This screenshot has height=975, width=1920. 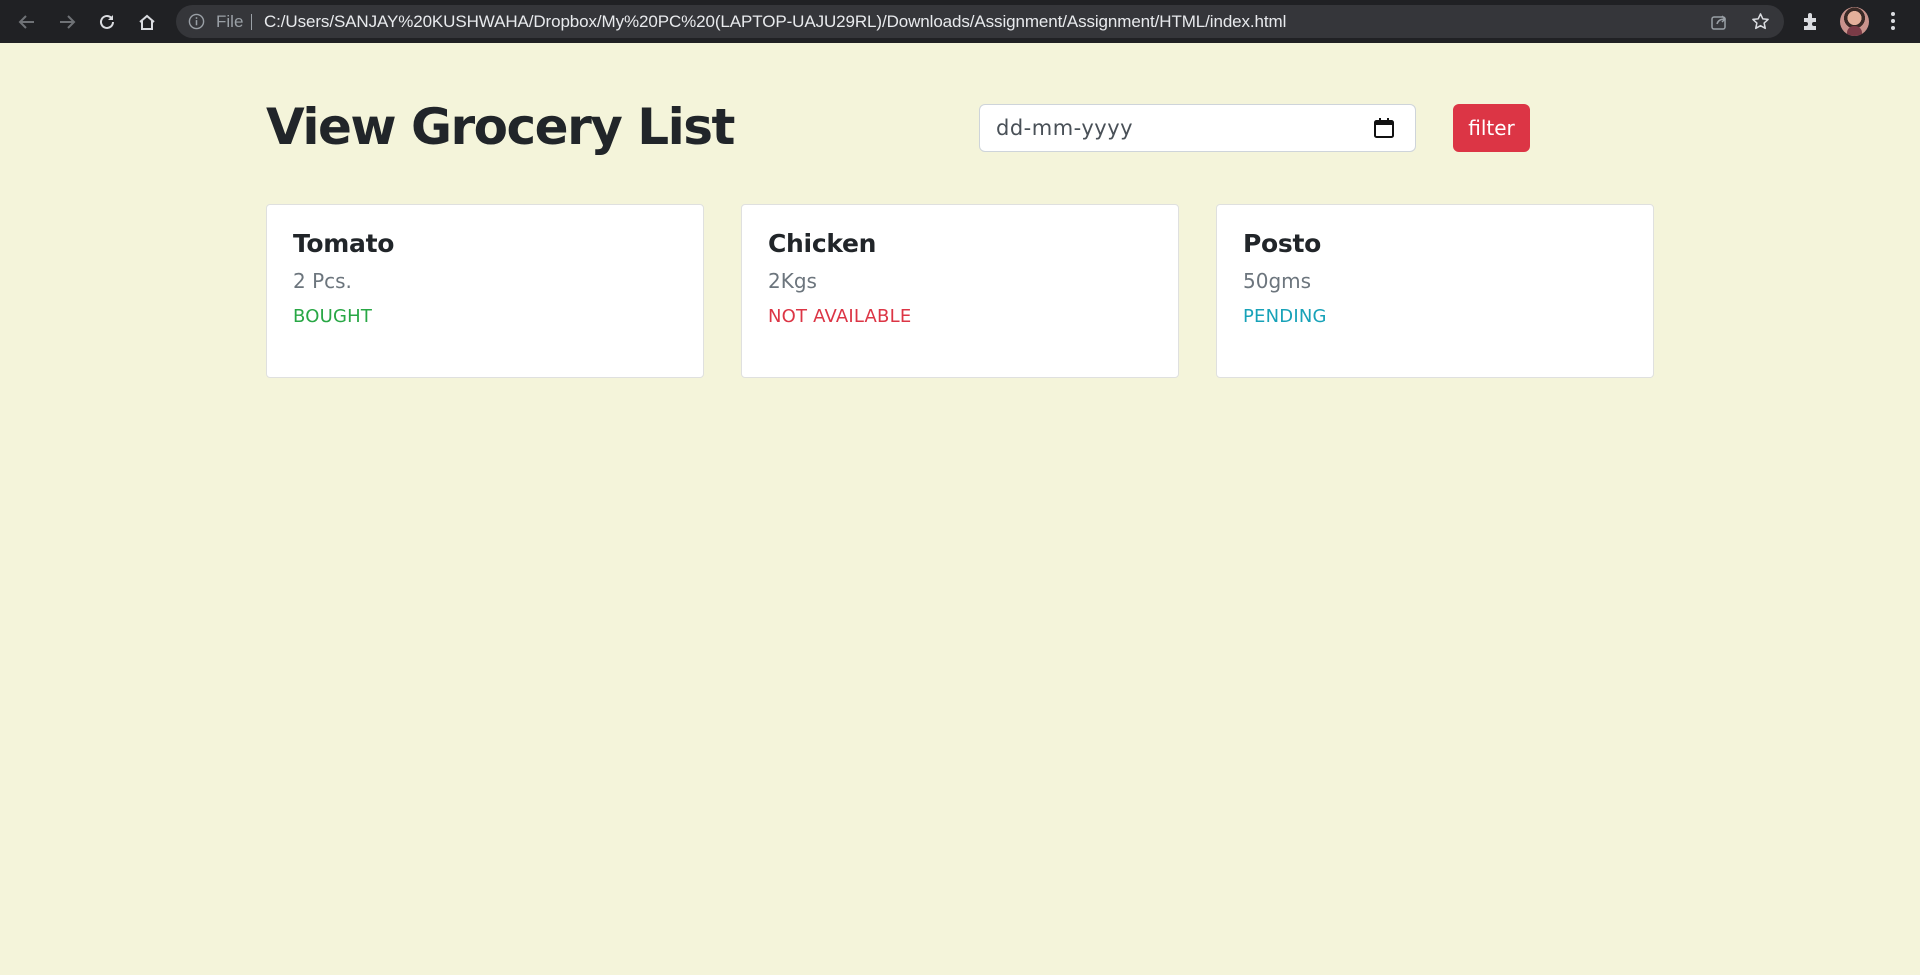 I want to click on item-name: Chicken, so click(x=822, y=243).